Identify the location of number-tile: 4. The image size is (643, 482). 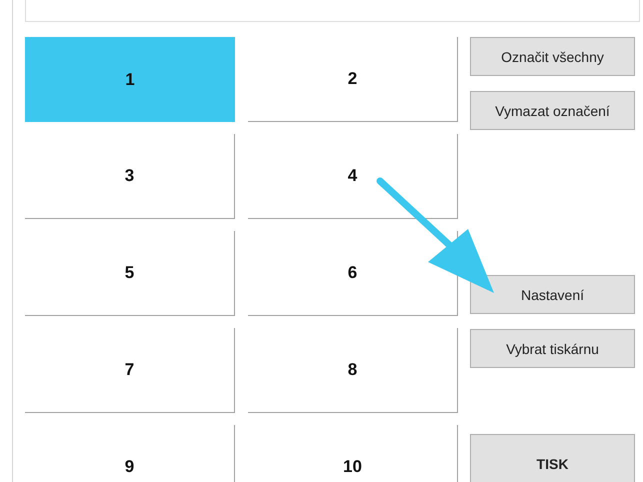
(353, 176).